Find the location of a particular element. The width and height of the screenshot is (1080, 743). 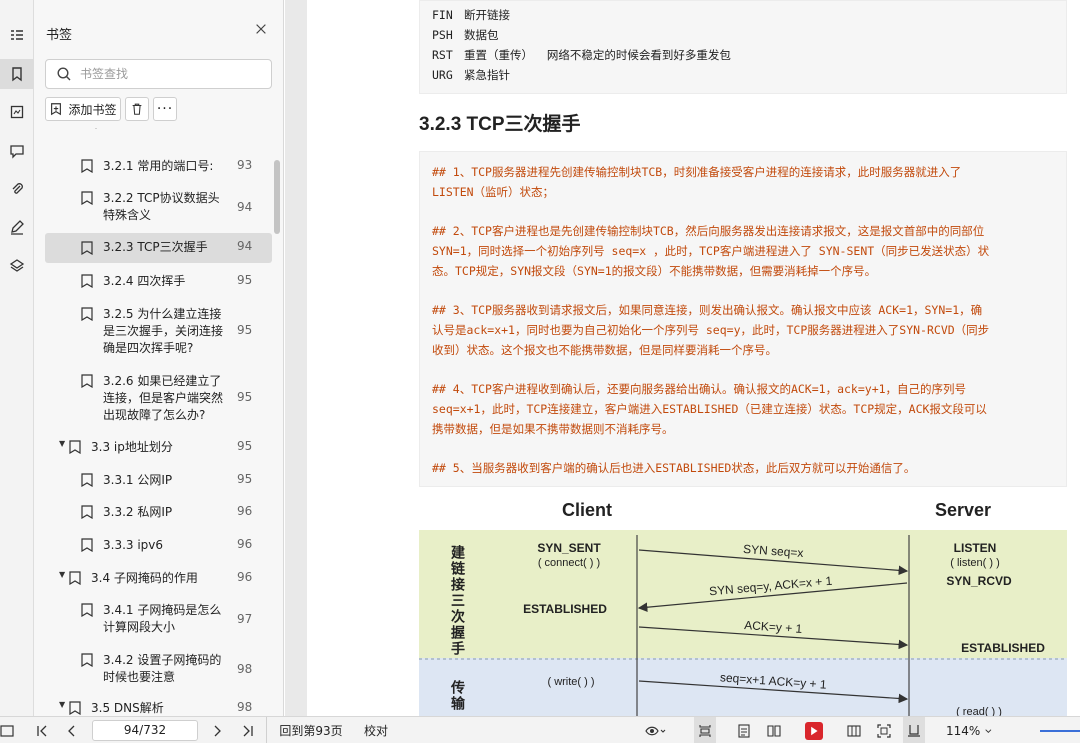

bookmark-item: 3.2.4 四次挥手 95 is located at coordinates (158, 282).